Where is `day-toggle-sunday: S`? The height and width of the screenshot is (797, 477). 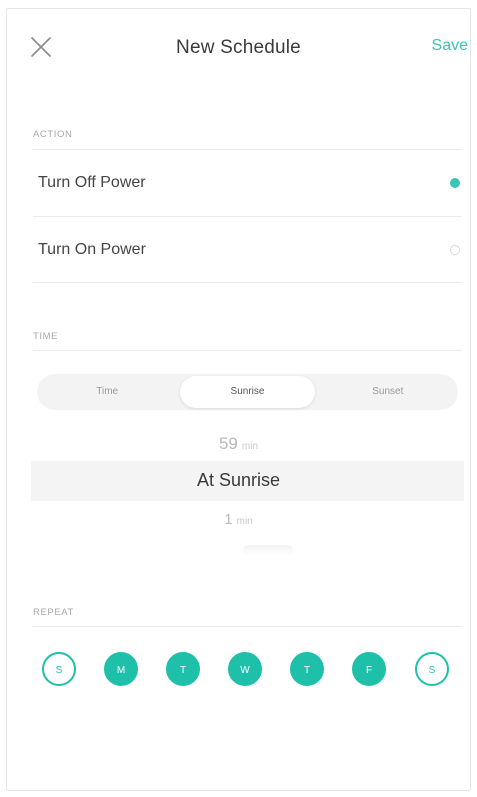
day-toggle-sunday: S is located at coordinates (59, 669).